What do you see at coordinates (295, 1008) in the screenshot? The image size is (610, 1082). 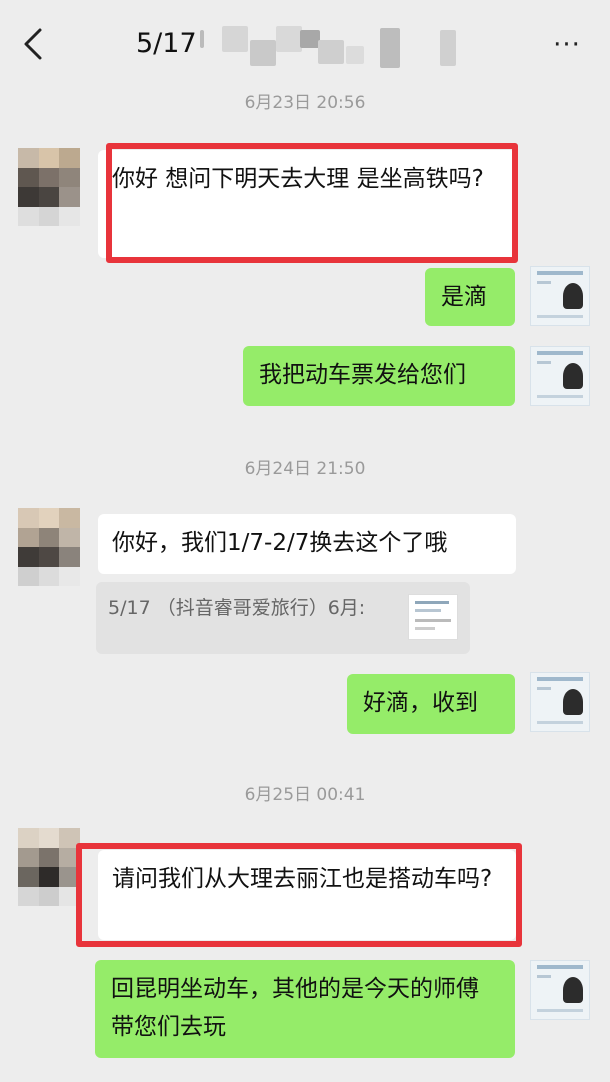 I see `message-text: 回昆明坐动车，其他的是今天的师傅带您们去玩` at bounding box center [295, 1008].